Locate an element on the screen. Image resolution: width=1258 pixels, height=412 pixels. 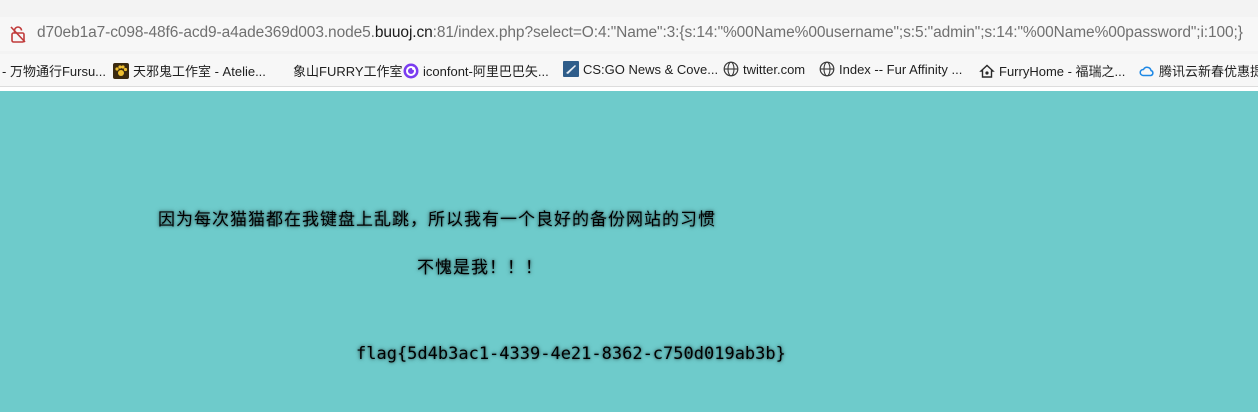
iconfont-icon is located at coordinates (411, 70).